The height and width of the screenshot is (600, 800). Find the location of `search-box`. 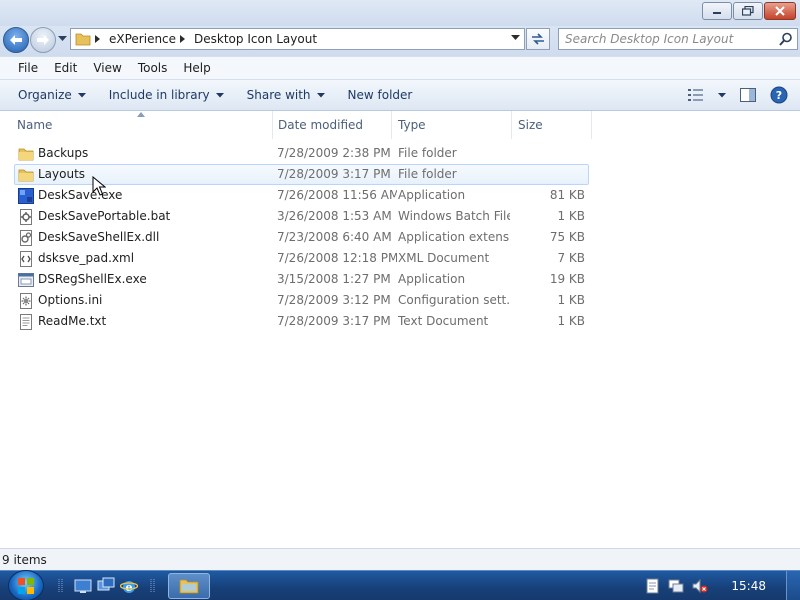

search-box is located at coordinates (678, 39).